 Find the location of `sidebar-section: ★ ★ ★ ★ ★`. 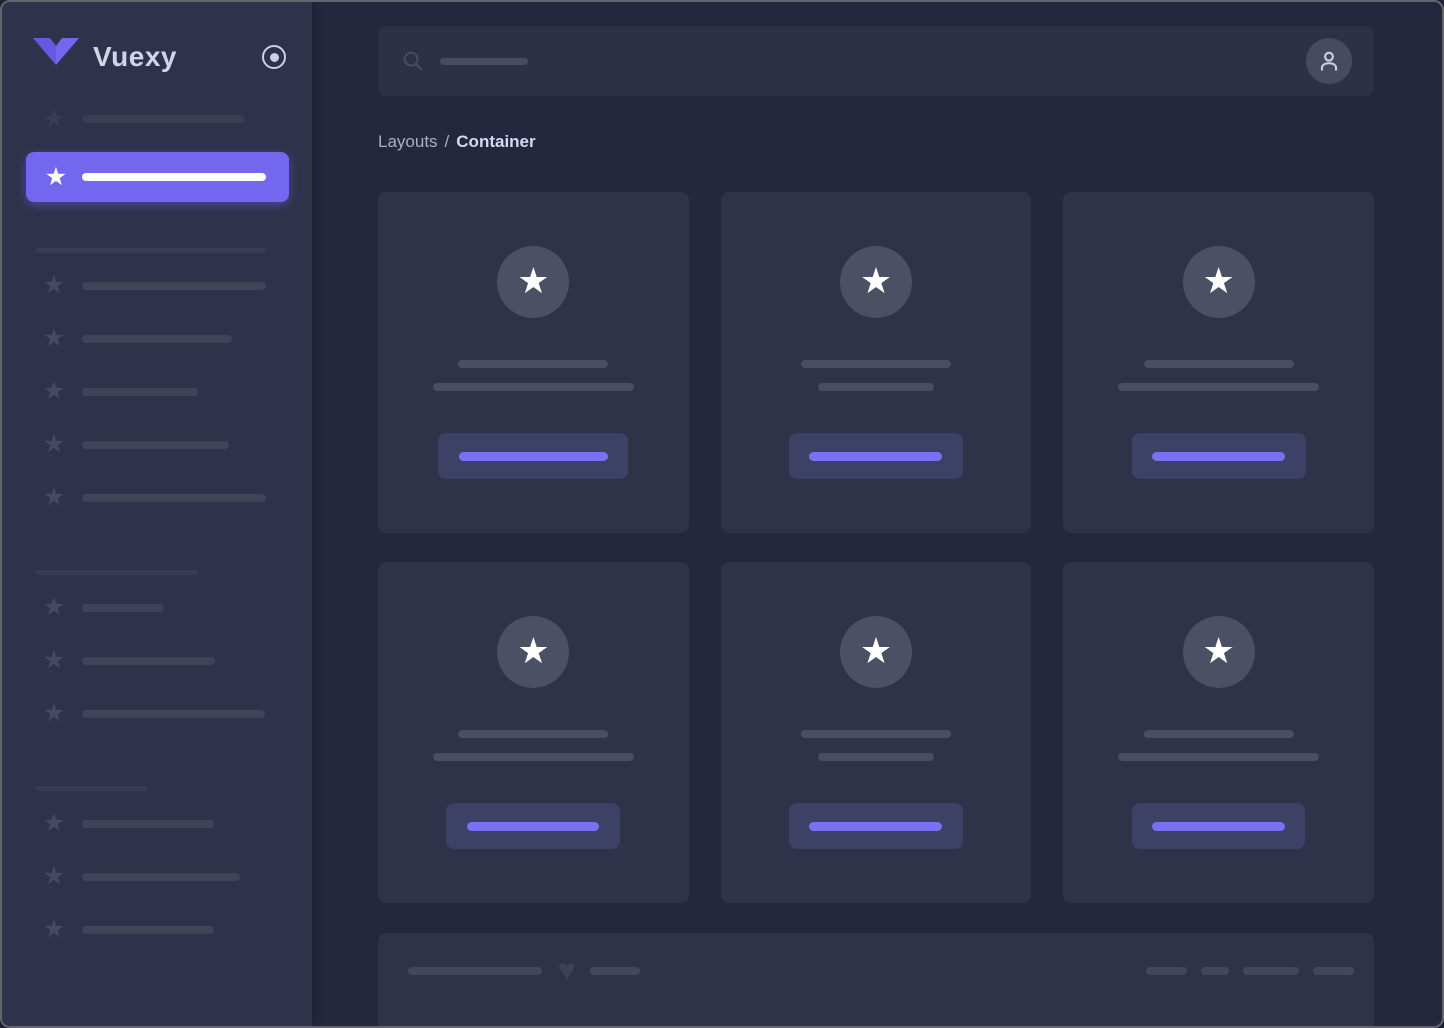

sidebar-section: ★ ★ ★ ★ ★ is located at coordinates (157, 386).